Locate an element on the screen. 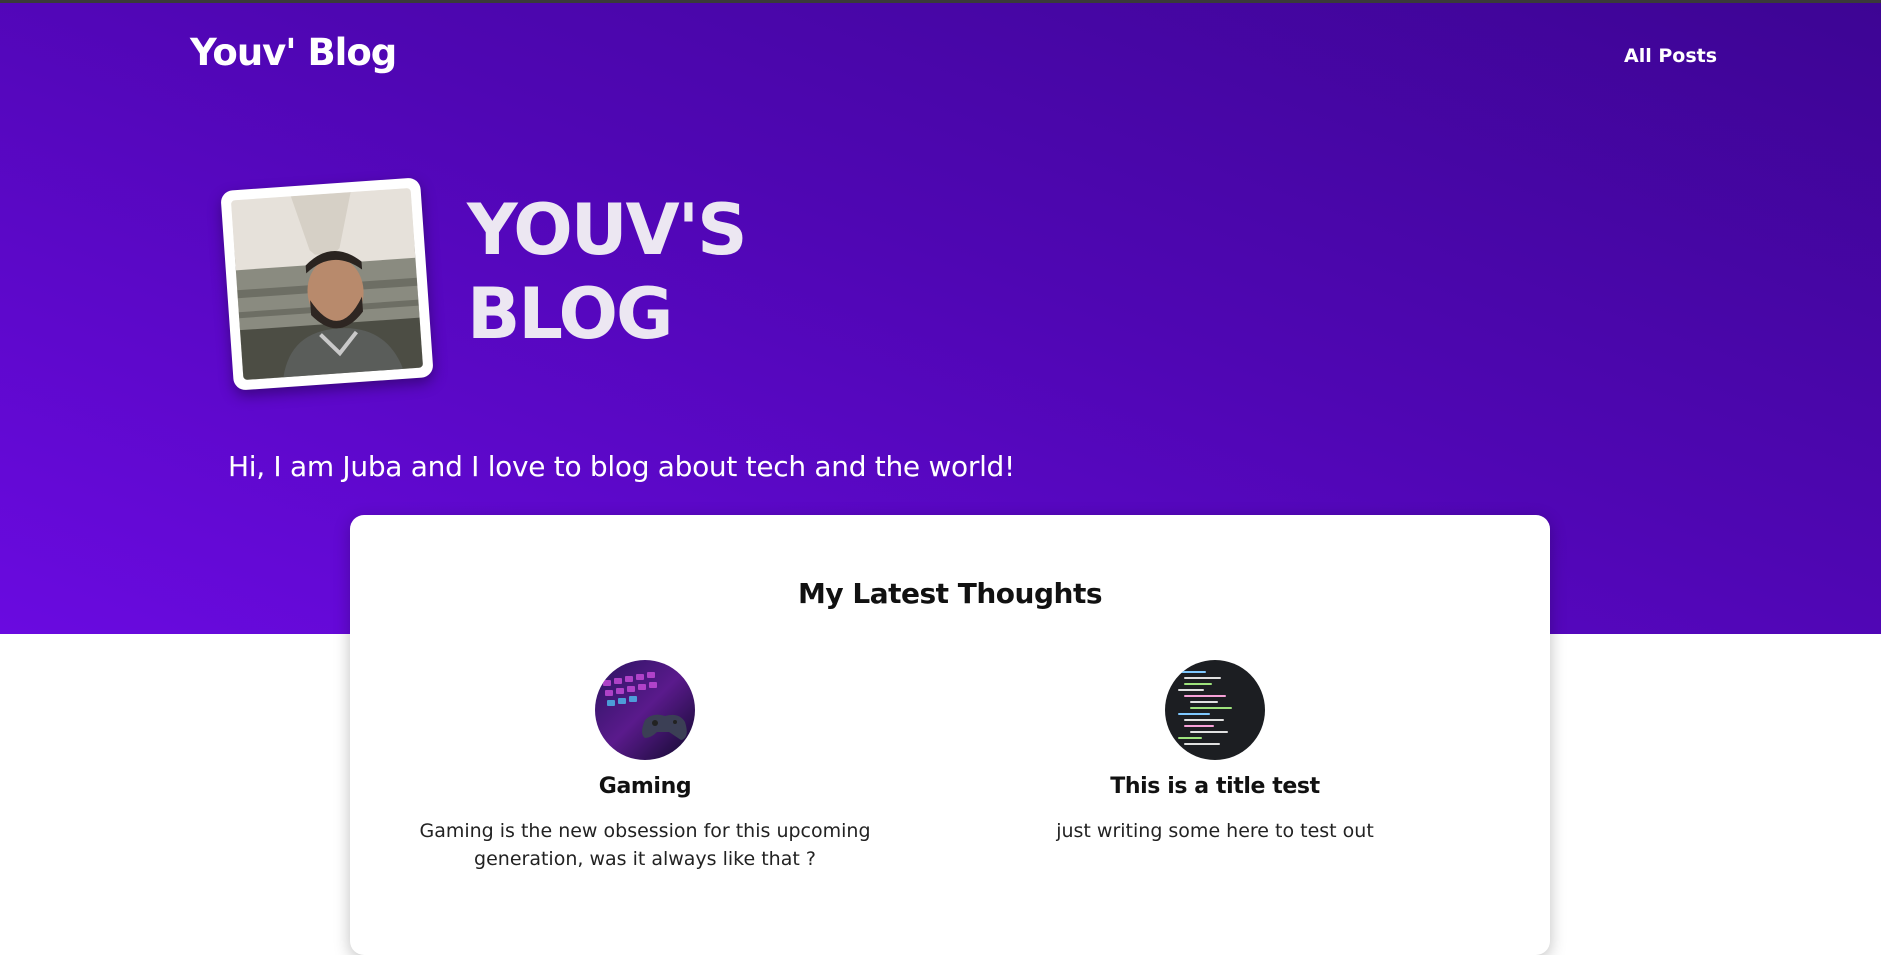 This screenshot has width=1881, height=955. profile-photo is located at coordinates (327, 284).